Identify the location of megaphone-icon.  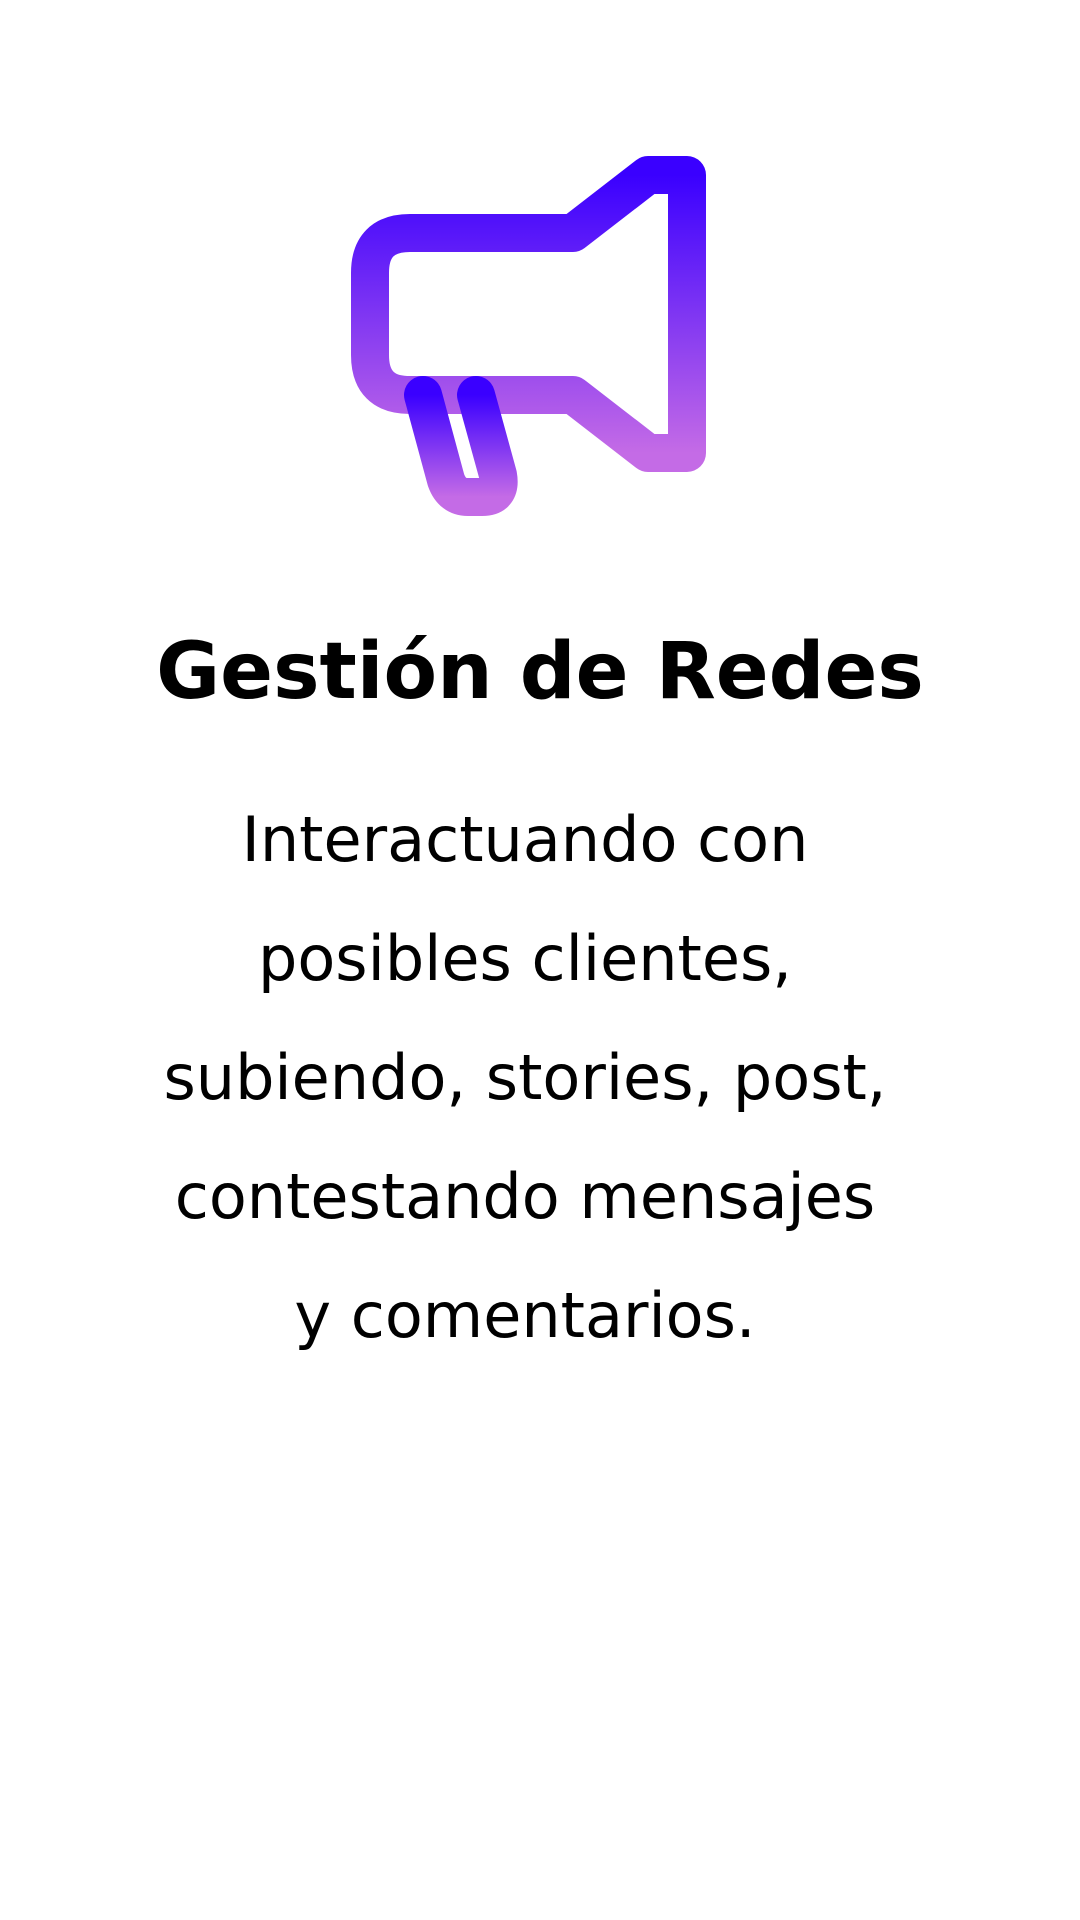
(528, 336).